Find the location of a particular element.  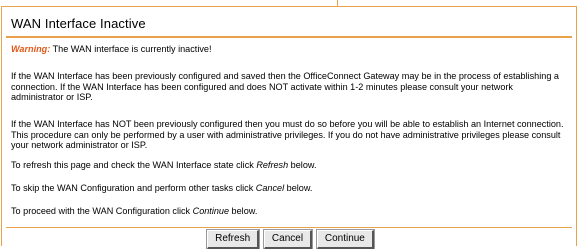

footer-divider is located at coordinates (289, 227).